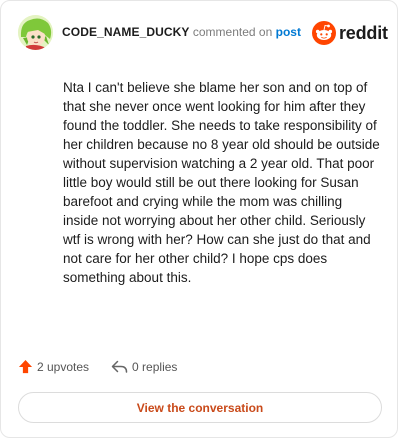 This screenshot has height=440, width=400. I want to click on view-conversation-button: View the conversation, so click(200, 407).